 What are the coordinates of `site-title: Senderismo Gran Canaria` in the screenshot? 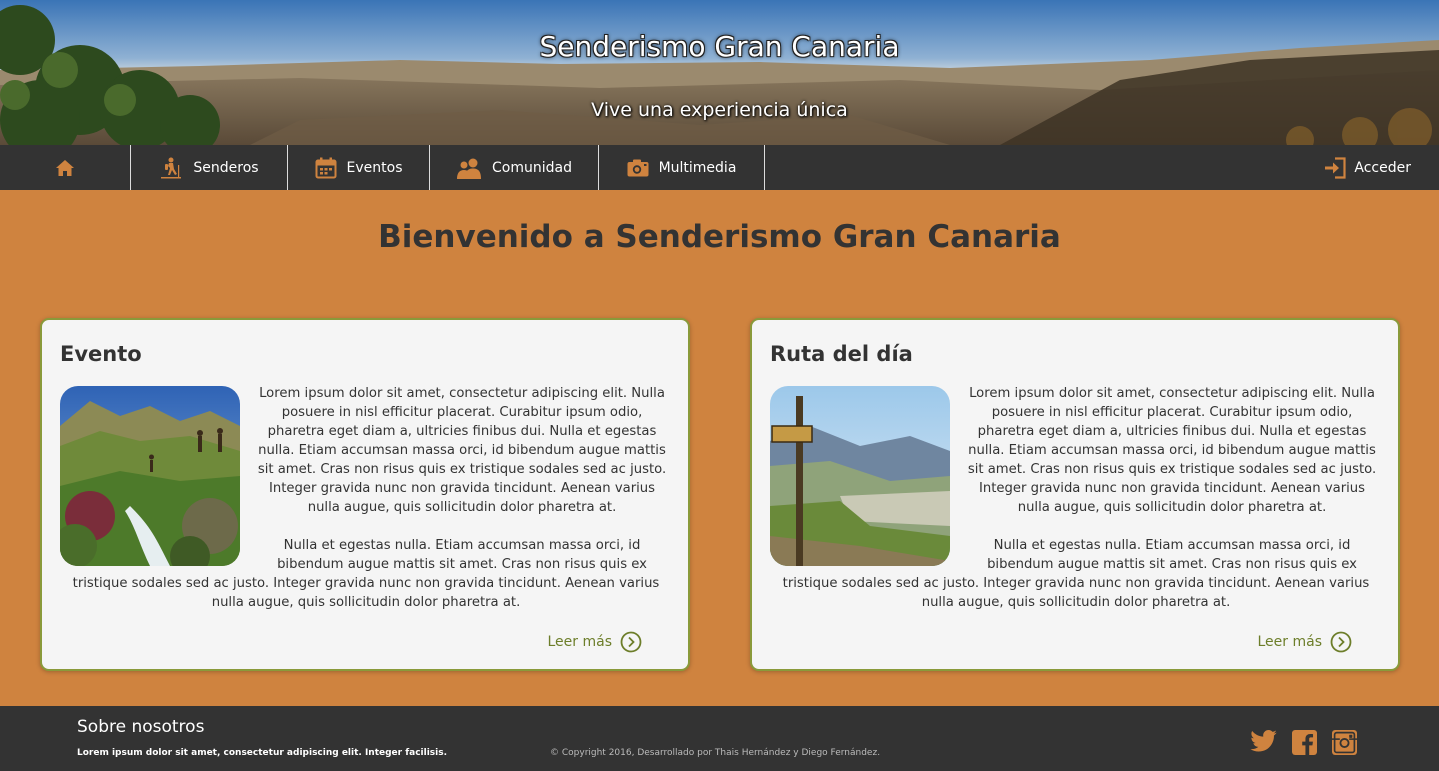 It's located at (719, 46).